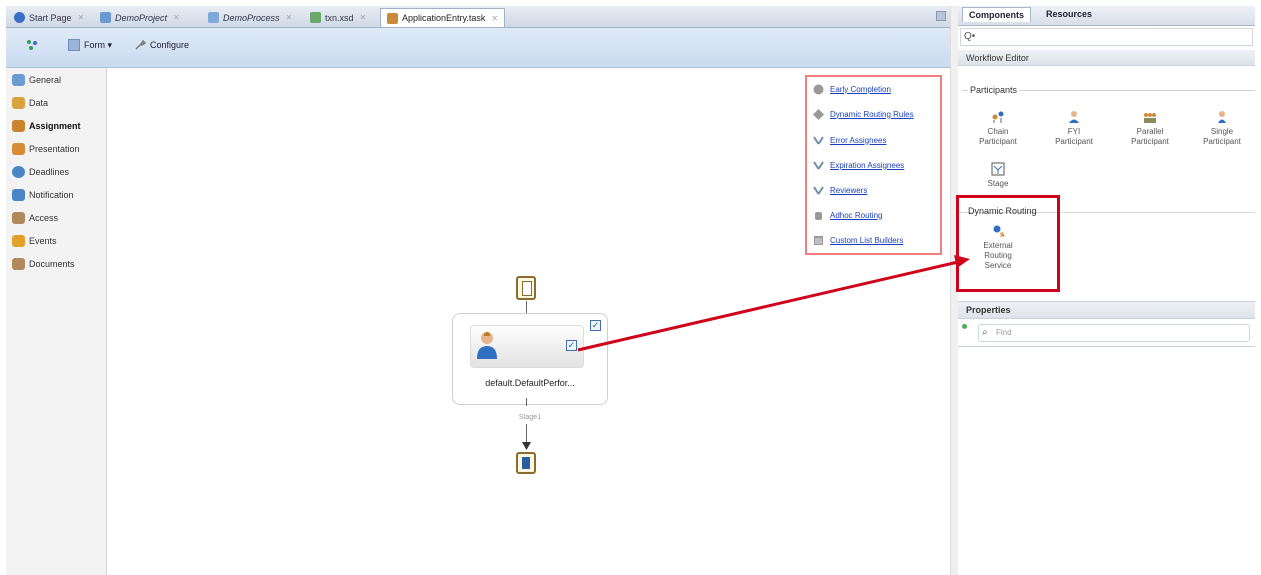  I want to click on legend-item-reviewers: Reviewers, so click(840, 190).